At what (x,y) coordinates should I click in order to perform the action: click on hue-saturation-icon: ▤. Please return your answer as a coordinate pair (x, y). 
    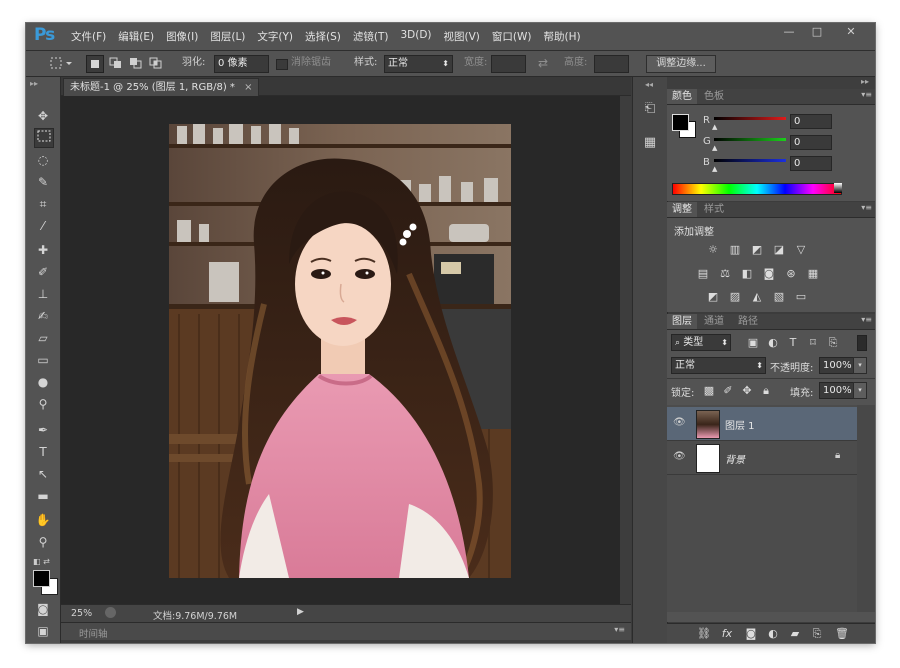
    Looking at the image, I should click on (703, 274).